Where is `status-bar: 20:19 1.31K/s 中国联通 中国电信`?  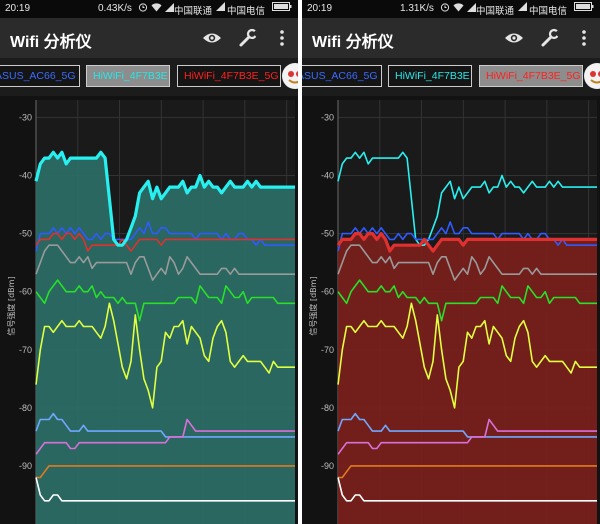 status-bar: 20:19 1.31K/s 中国联通 中国电信 is located at coordinates (451, 9).